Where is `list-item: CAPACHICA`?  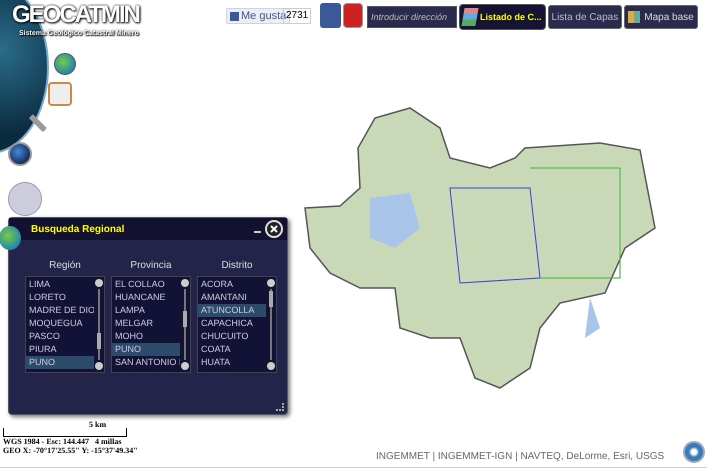 list-item: CAPACHICA is located at coordinates (232, 323).